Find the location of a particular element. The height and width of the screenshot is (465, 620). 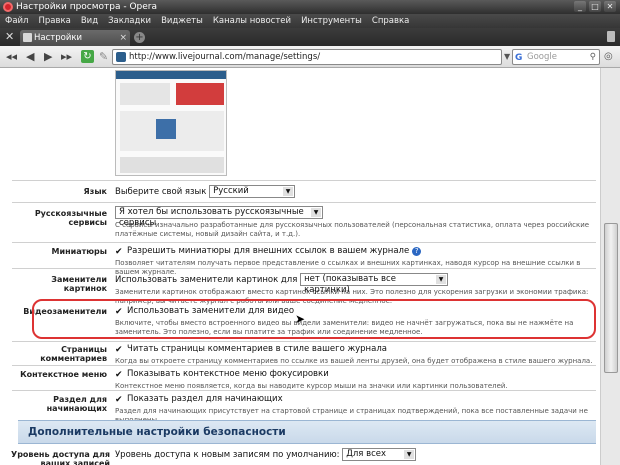

tab-settings: Настройки просмотра × is located at coordinates (75, 44).